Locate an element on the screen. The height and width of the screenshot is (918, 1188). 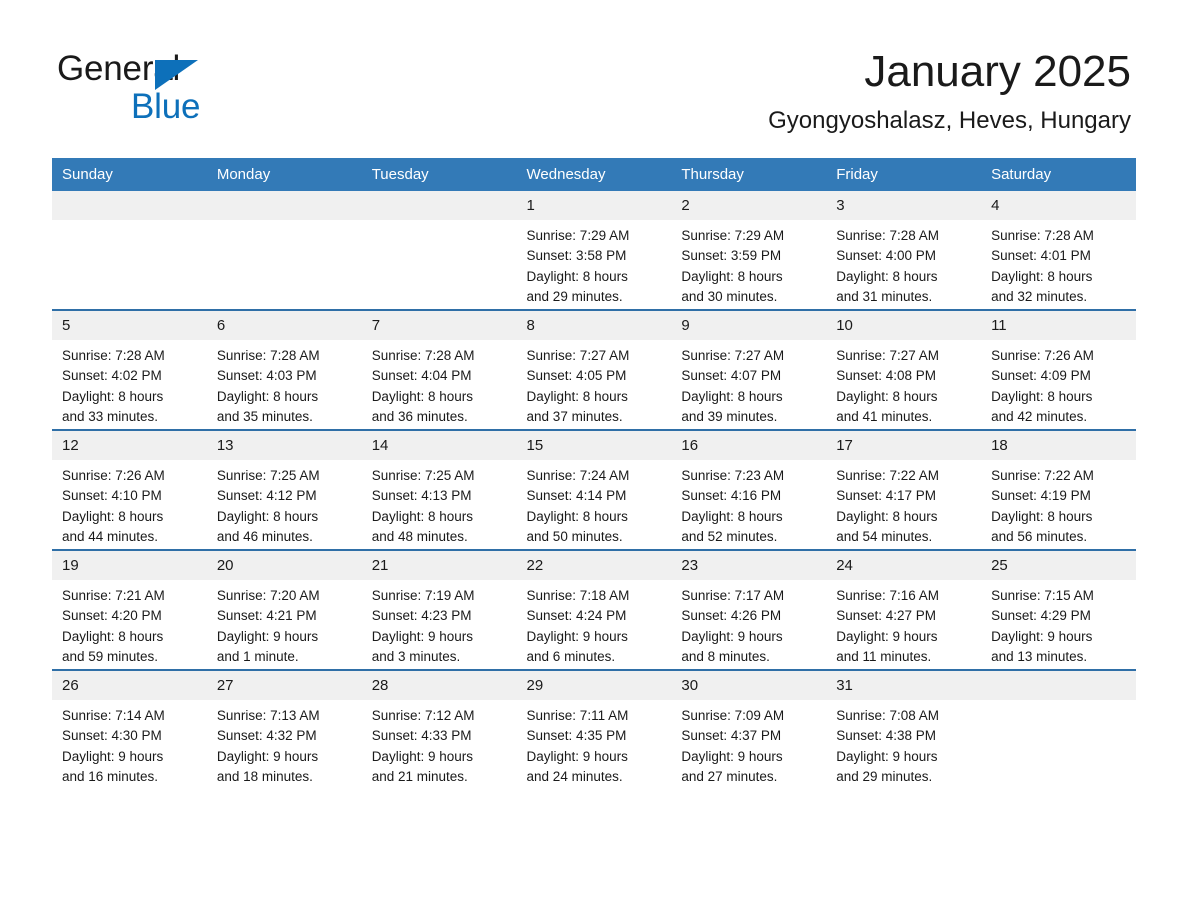
day-number: 15 is located at coordinates (594, 445).